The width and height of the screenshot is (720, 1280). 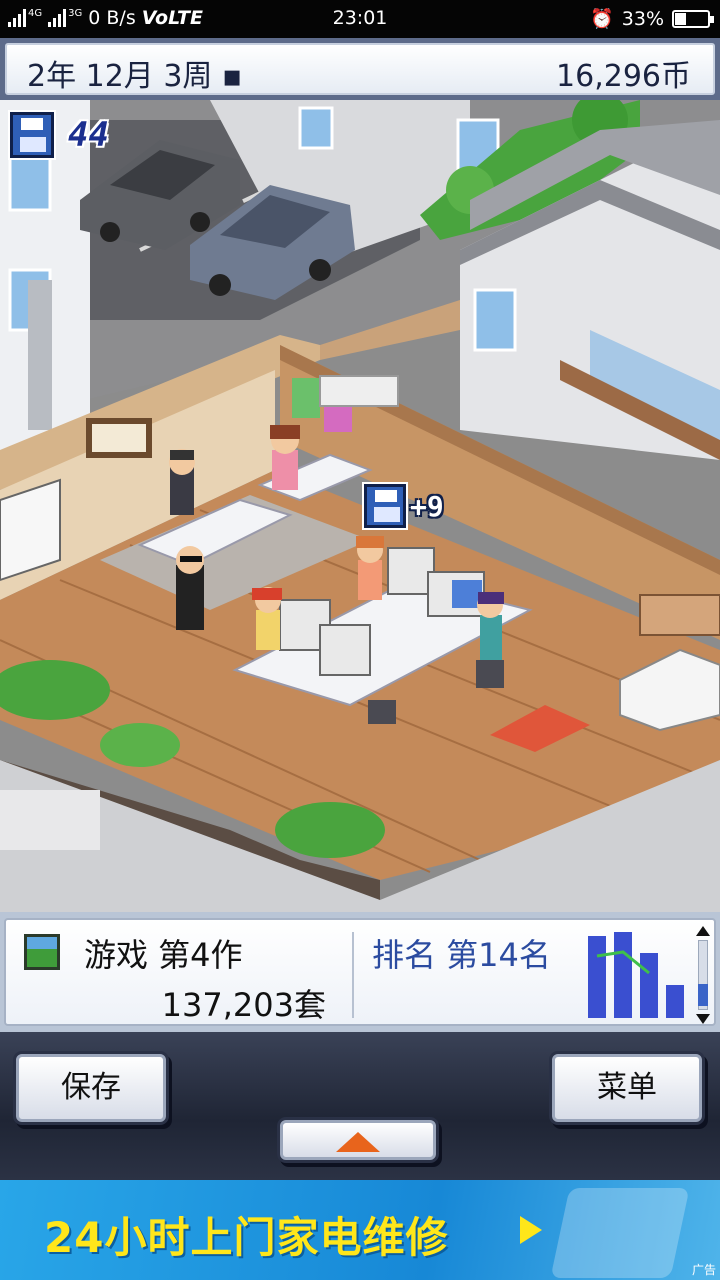 What do you see at coordinates (703, 1019) in the screenshot?
I see `scroll-down-icon` at bounding box center [703, 1019].